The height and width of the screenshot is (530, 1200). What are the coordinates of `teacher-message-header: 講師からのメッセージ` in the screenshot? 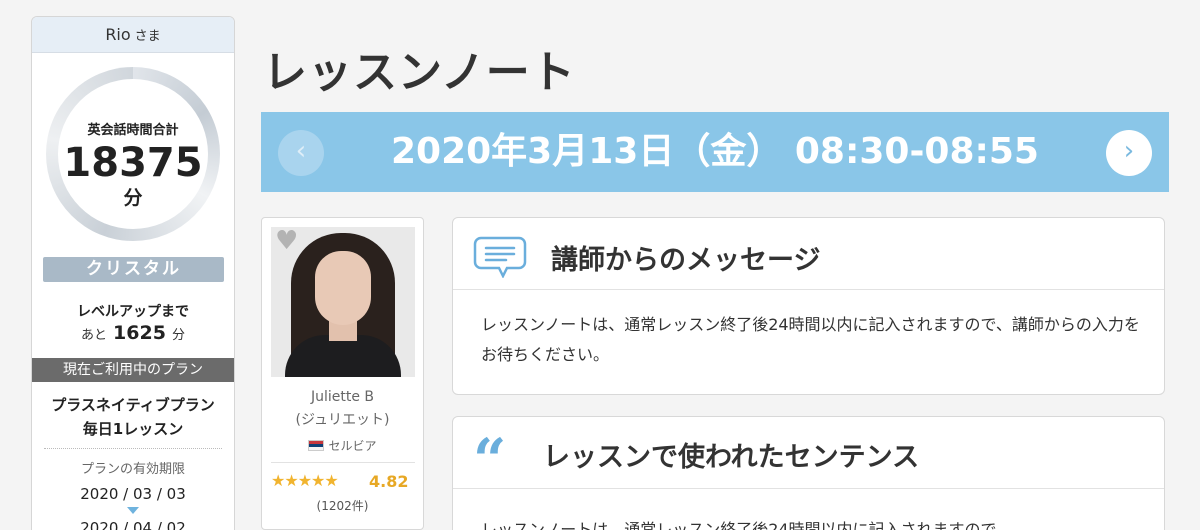 It's located at (808, 254).